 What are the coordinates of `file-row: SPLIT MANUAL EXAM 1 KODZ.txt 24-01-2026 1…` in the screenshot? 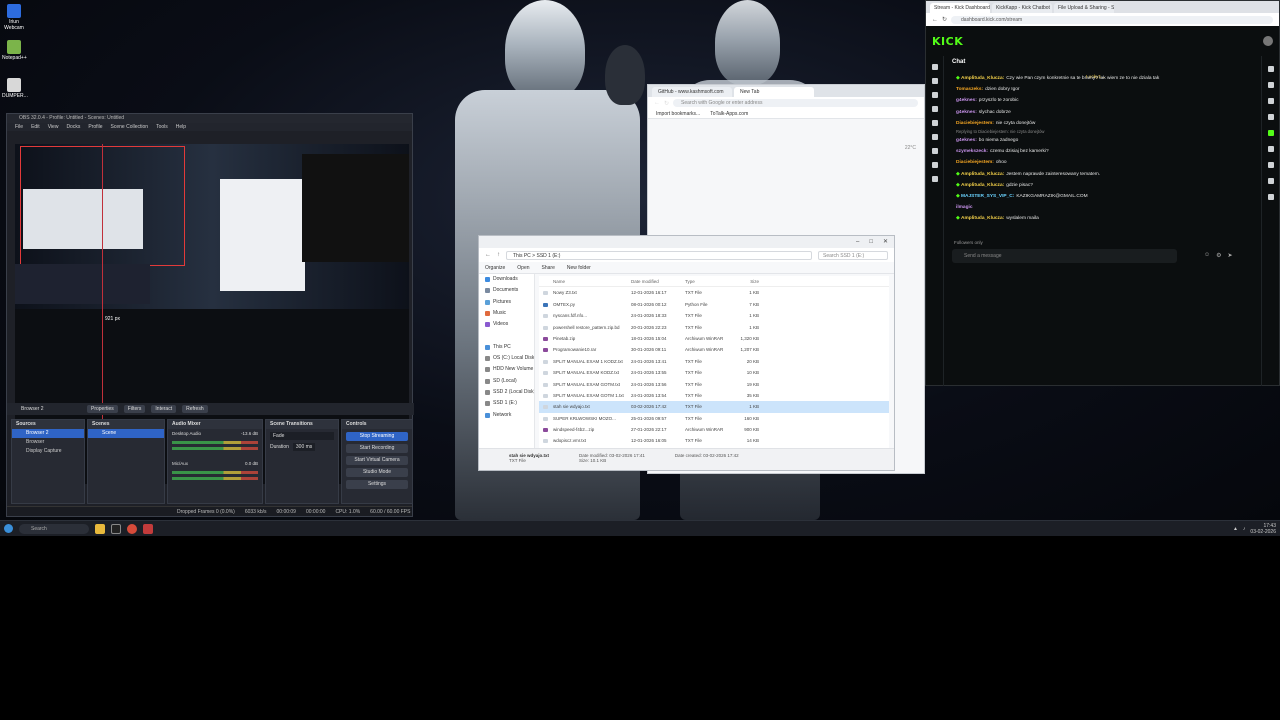 It's located at (714, 361).